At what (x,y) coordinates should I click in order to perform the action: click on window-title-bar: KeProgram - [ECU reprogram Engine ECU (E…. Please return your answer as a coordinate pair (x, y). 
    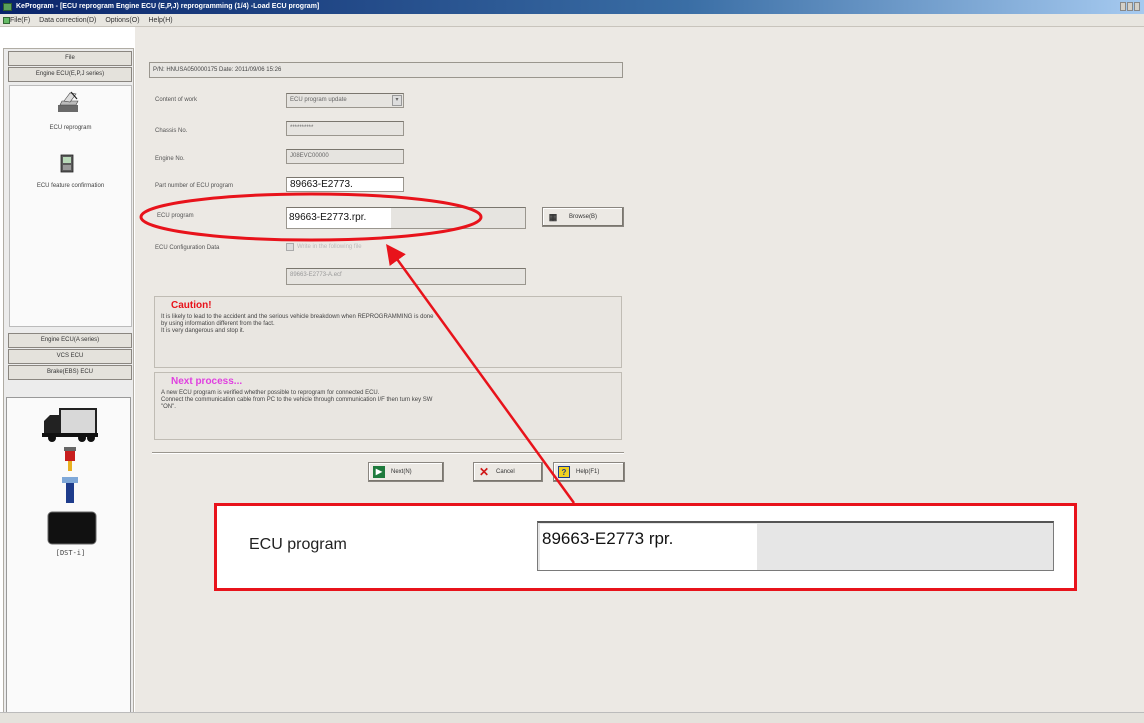
    Looking at the image, I should click on (572, 7).